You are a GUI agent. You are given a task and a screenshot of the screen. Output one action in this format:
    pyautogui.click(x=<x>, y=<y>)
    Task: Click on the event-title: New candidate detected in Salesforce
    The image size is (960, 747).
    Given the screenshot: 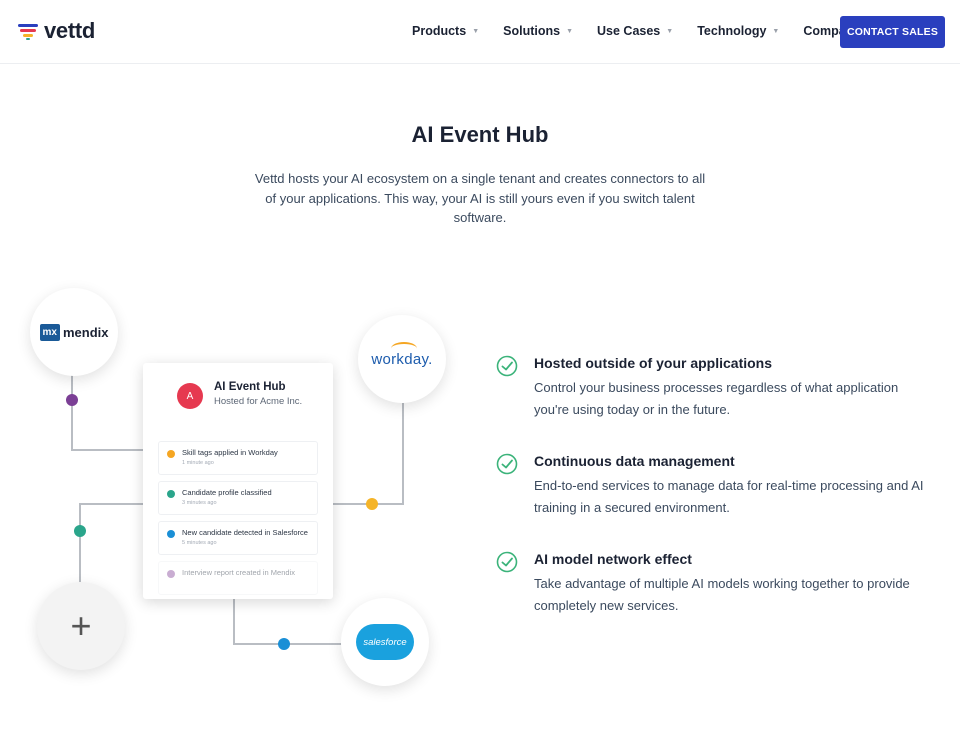 What is the action you would take?
    pyautogui.click(x=245, y=532)
    